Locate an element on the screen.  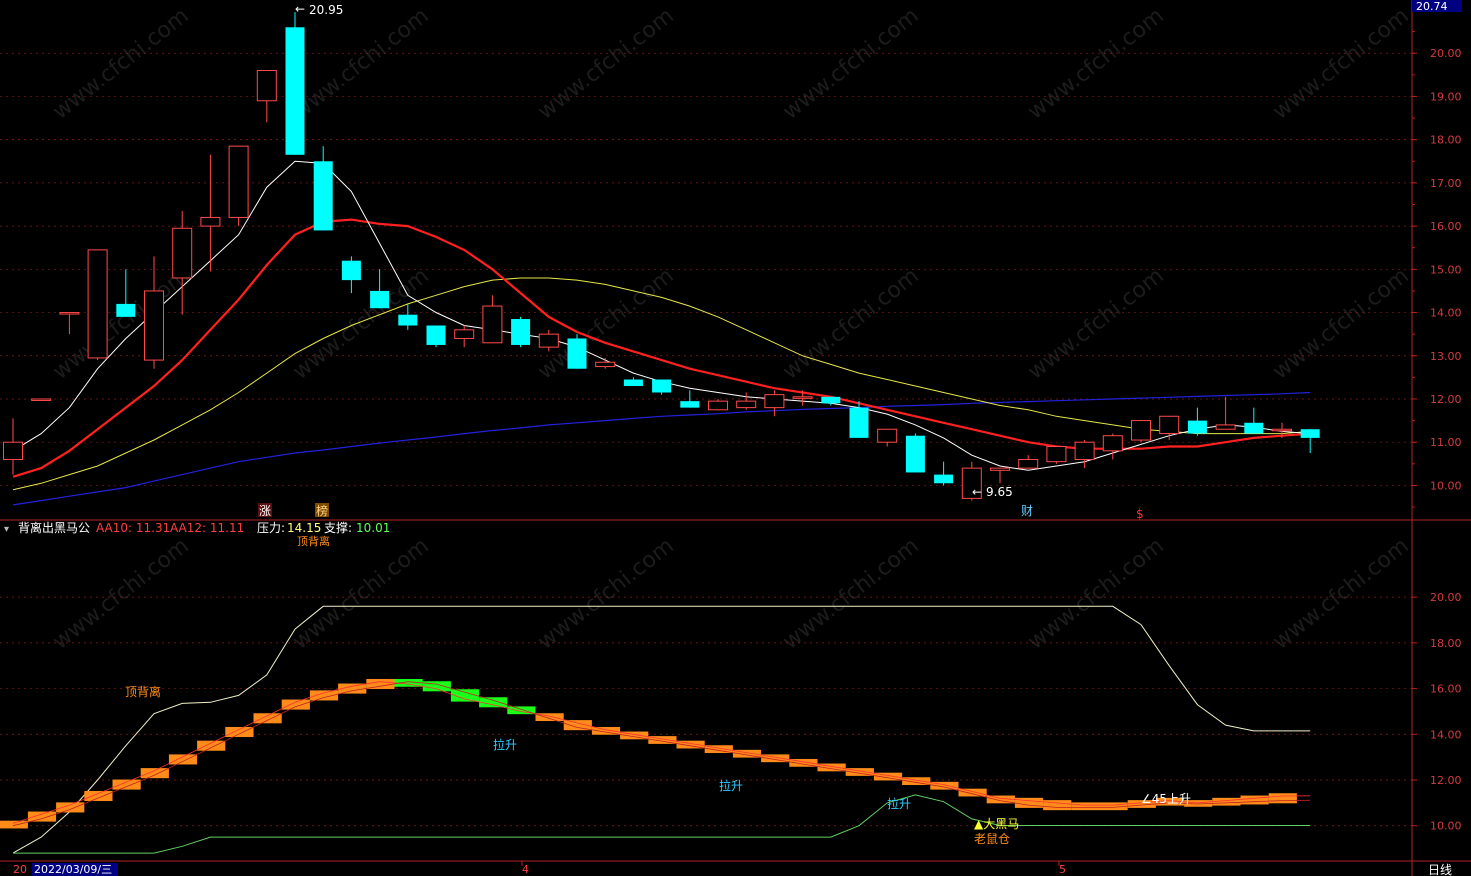
rat-warehouse-label: 老鼠仓 is located at coordinates (992, 839).